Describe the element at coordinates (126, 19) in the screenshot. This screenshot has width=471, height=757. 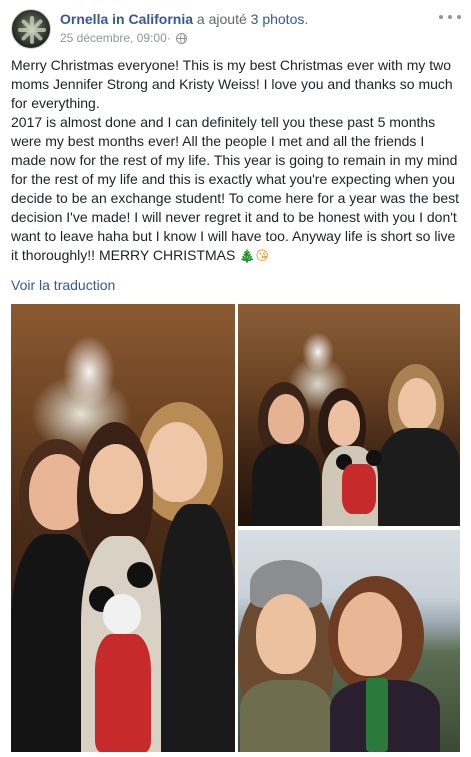
I see `author-name-link: Ornella in California` at that location.